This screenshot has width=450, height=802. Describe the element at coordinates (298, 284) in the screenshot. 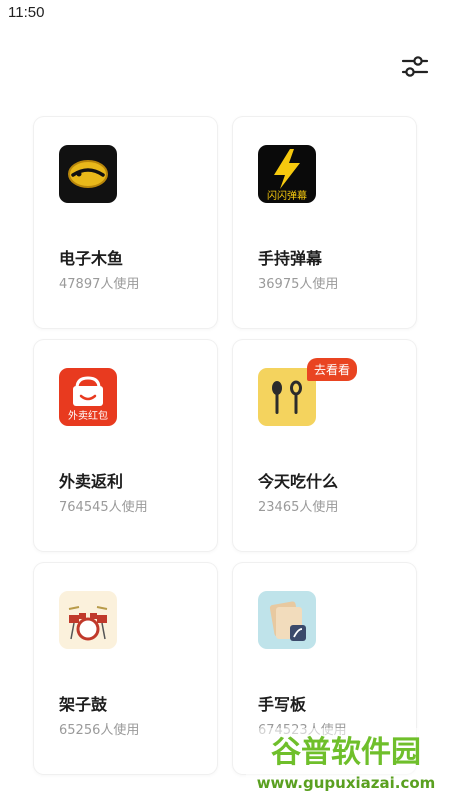

I see `app-usage: 36975人使用` at that location.